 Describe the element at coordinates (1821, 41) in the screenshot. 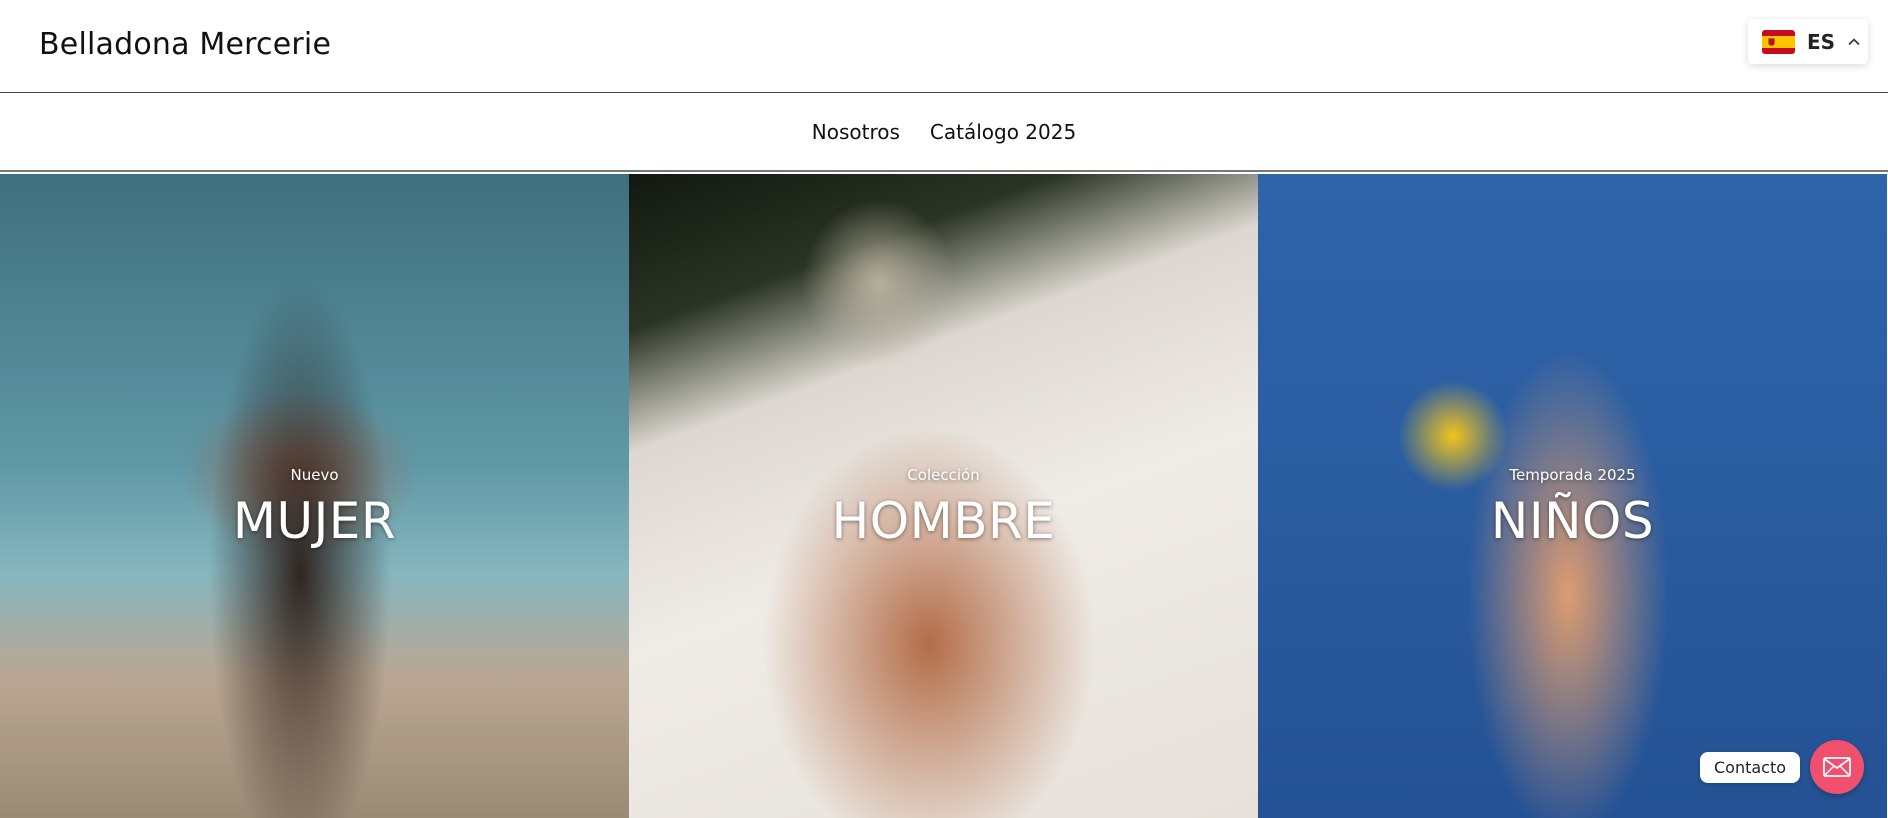

I see `language-code: ES` at that location.